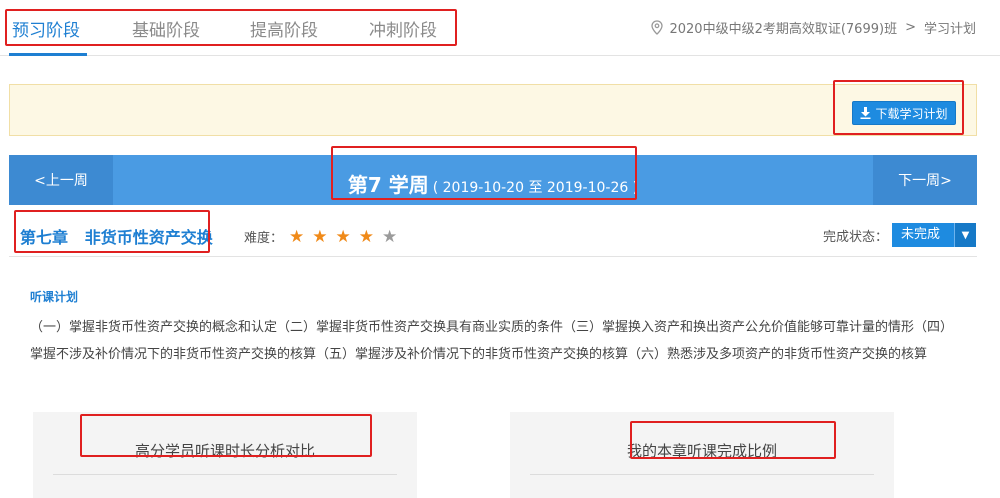 The image size is (1000, 498). I want to click on tab-sprint: 冲刺阶段, so click(403, 28).